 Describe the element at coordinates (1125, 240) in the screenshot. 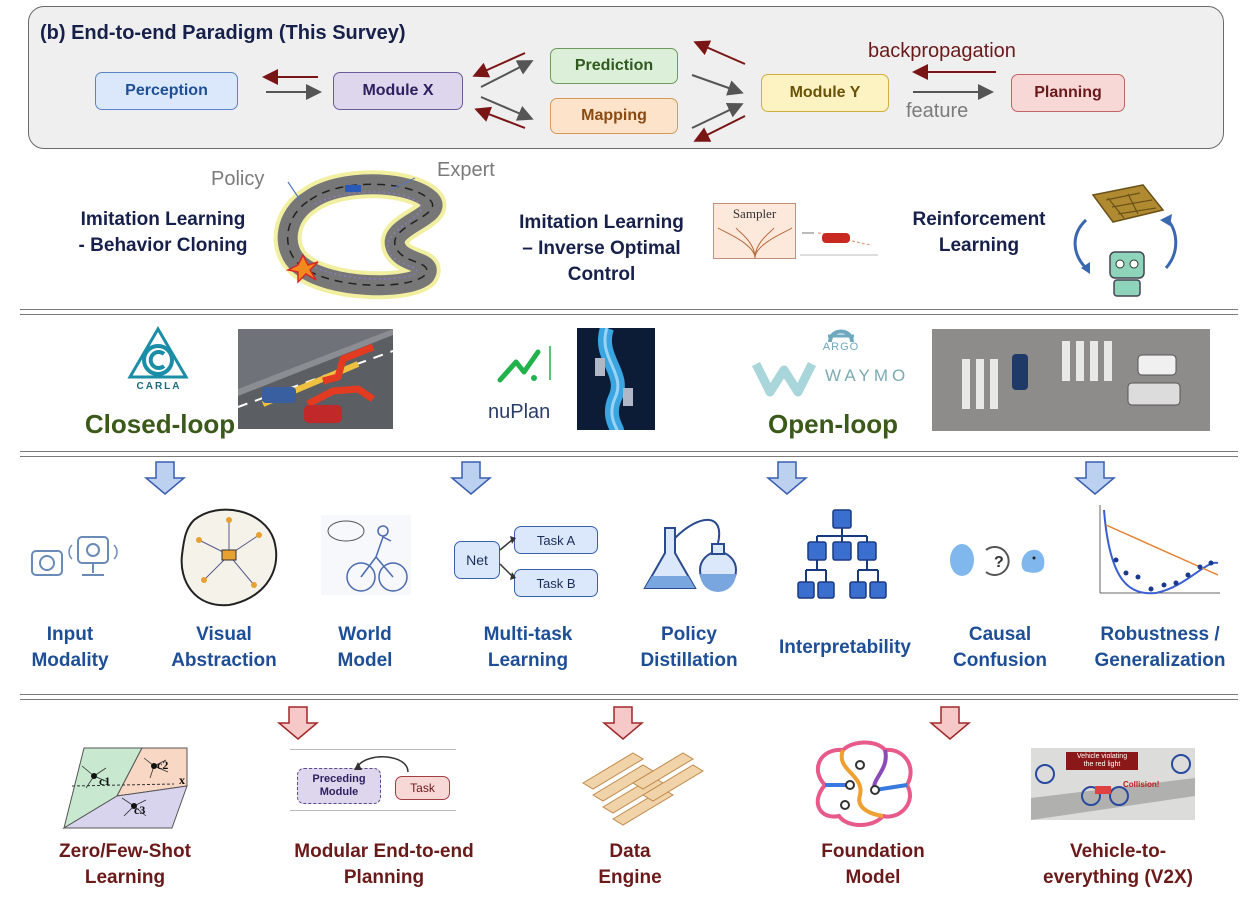

I see `rl-loop-illustration` at that location.